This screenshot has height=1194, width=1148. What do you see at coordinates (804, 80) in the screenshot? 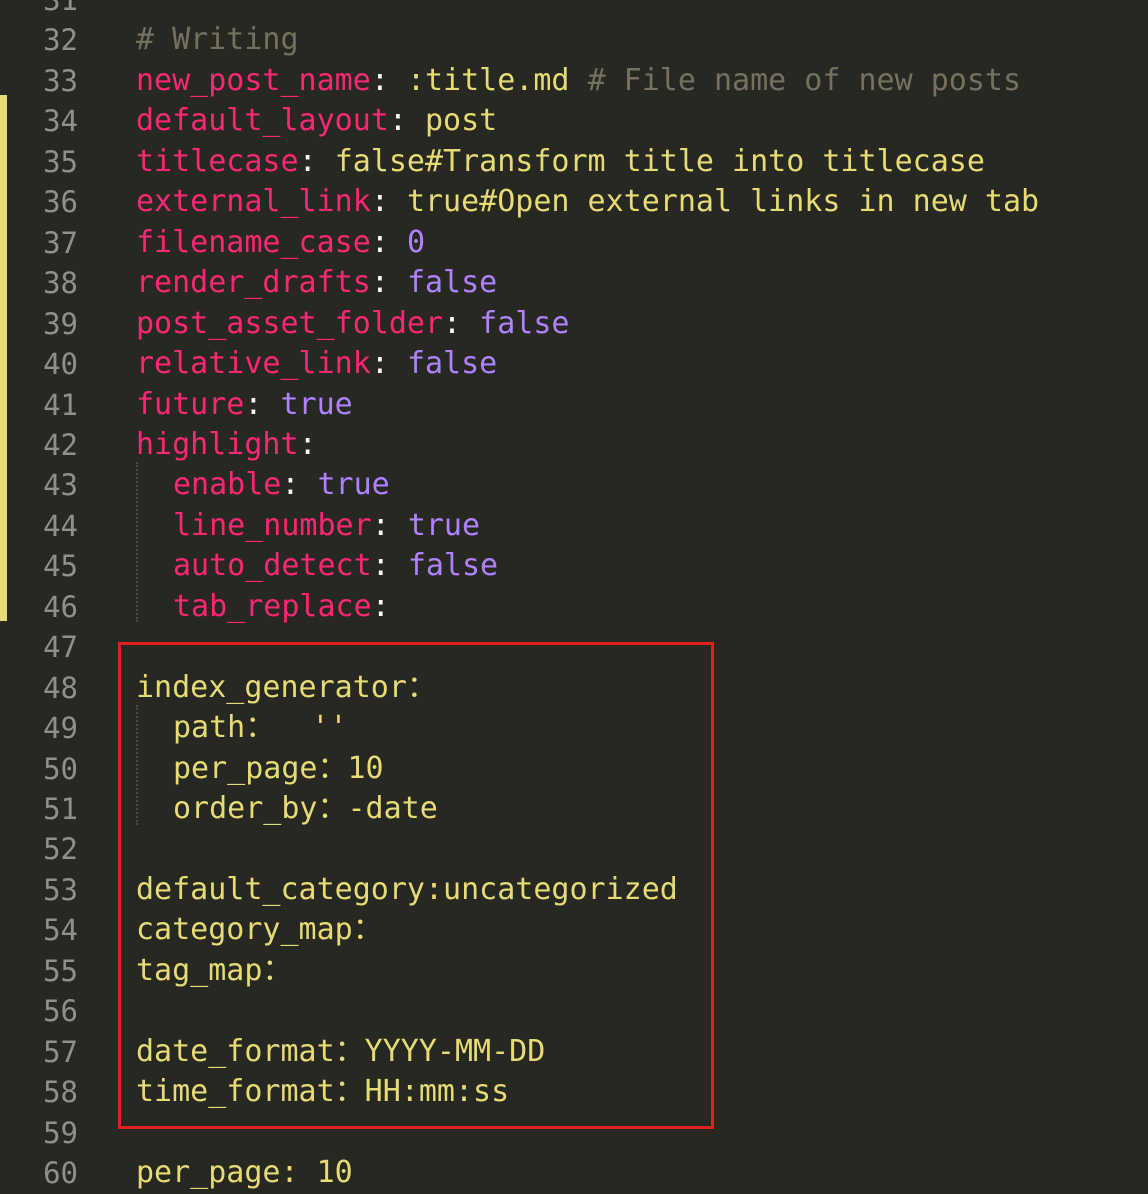
I see `code-token: # File name of new posts` at bounding box center [804, 80].